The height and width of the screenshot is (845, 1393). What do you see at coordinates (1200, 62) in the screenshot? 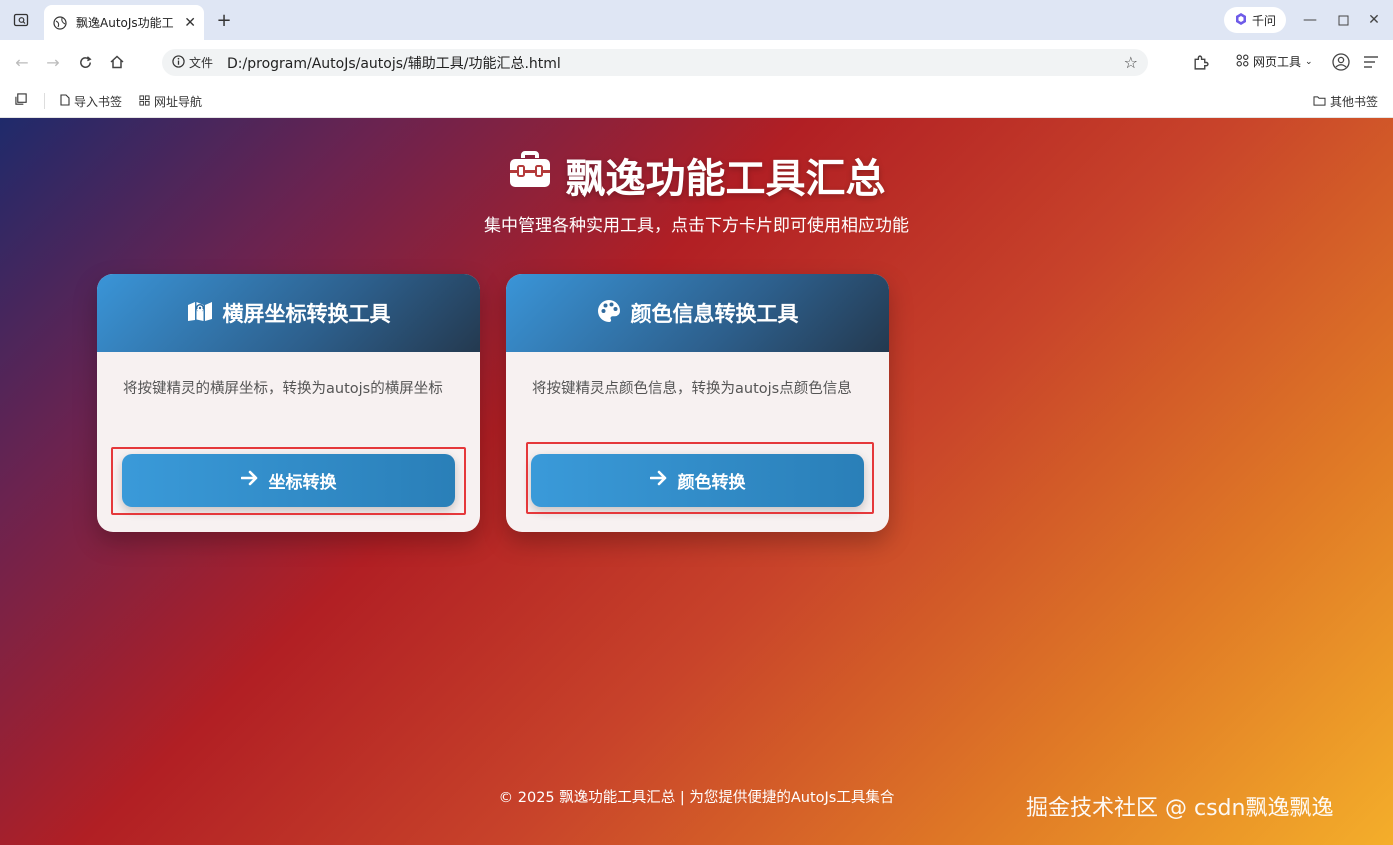
I see `extensions-icon` at bounding box center [1200, 62].